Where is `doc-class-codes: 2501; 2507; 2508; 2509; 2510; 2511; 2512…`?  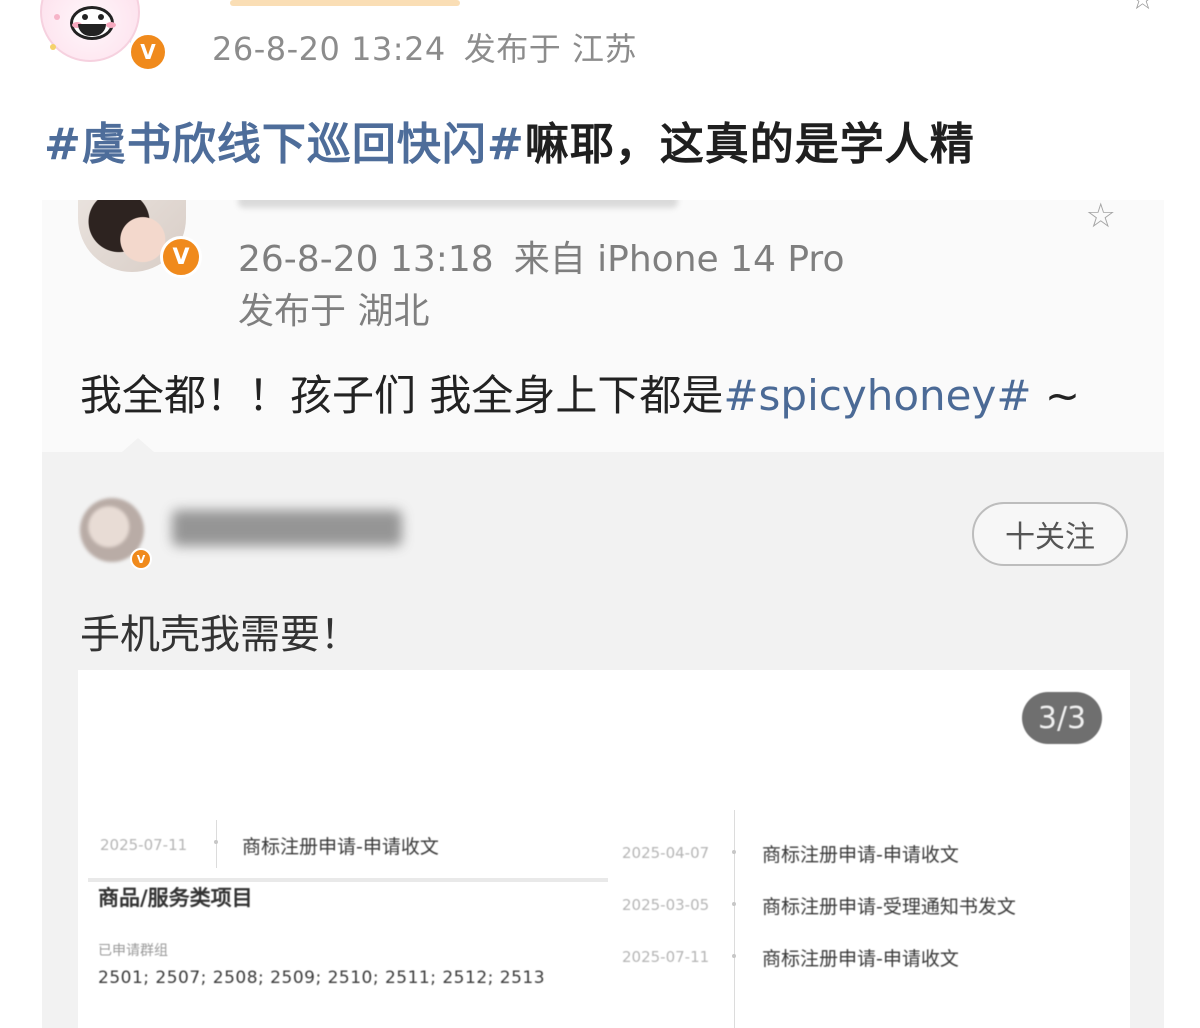 doc-class-codes: 2501; 2507; 2508; 2509; 2510; 2511; 2512… is located at coordinates (322, 978).